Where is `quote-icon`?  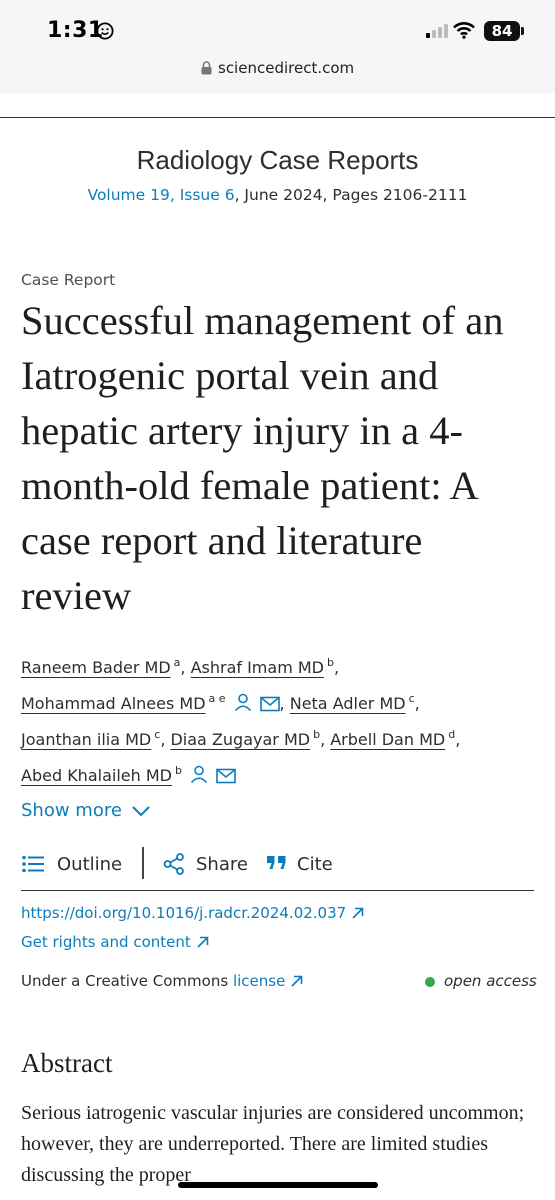 quote-icon is located at coordinates (277, 863).